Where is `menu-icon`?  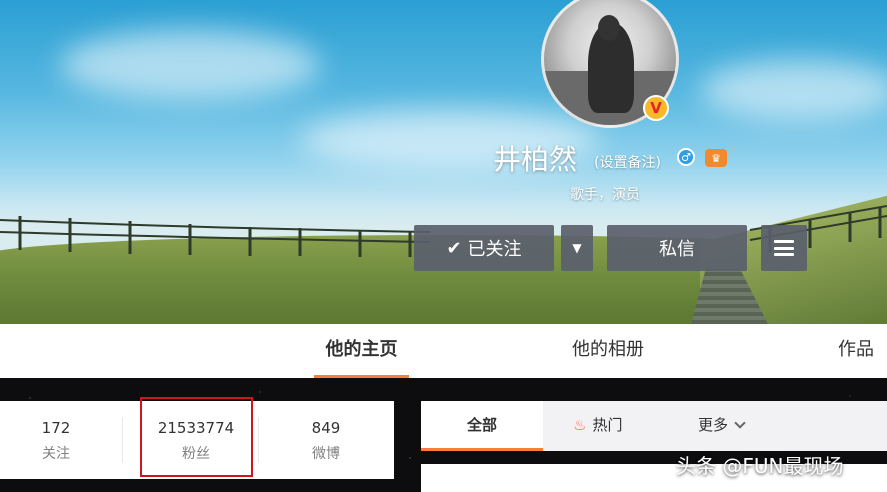 menu-icon is located at coordinates (784, 248).